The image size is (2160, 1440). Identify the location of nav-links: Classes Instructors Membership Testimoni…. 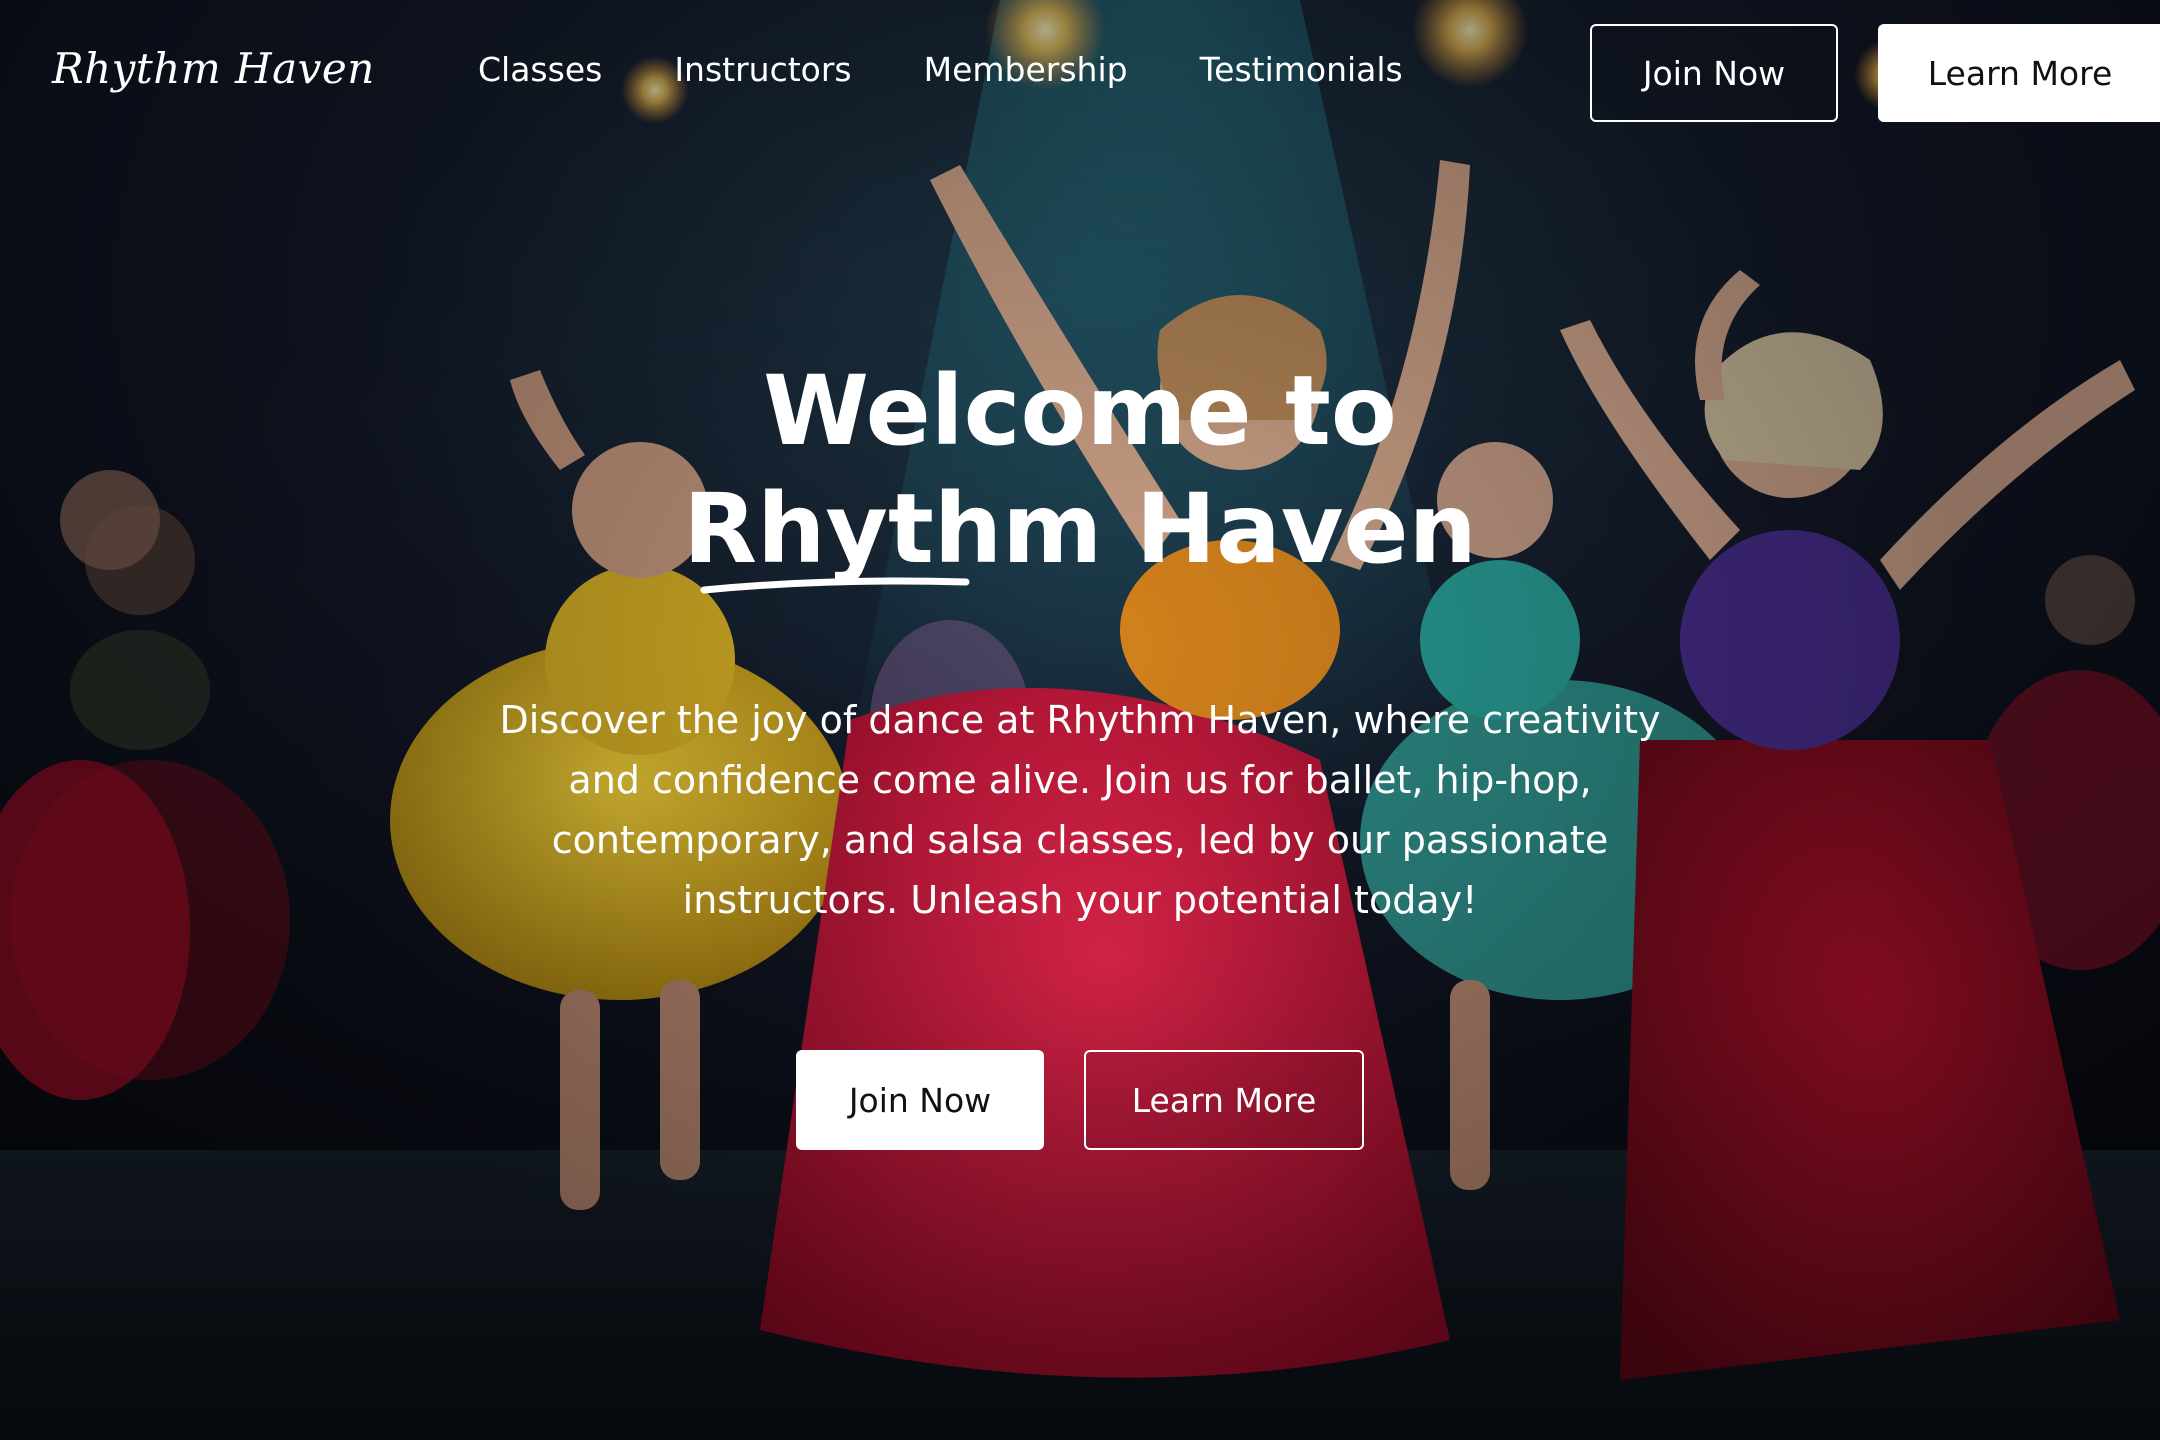
(976, 69).